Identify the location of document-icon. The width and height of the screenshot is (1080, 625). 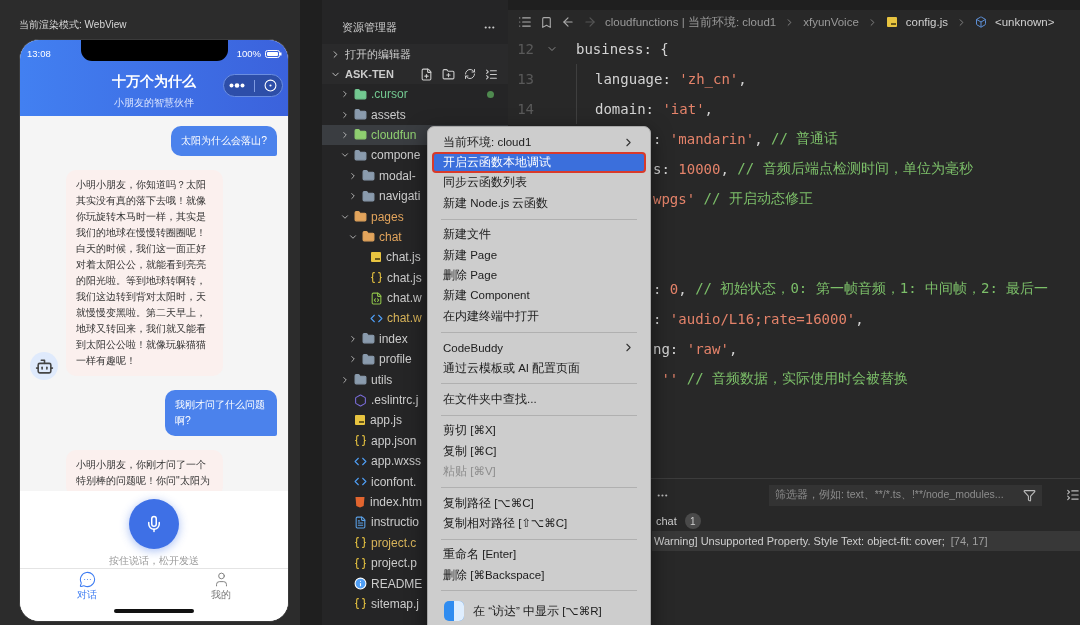
(360, 522).